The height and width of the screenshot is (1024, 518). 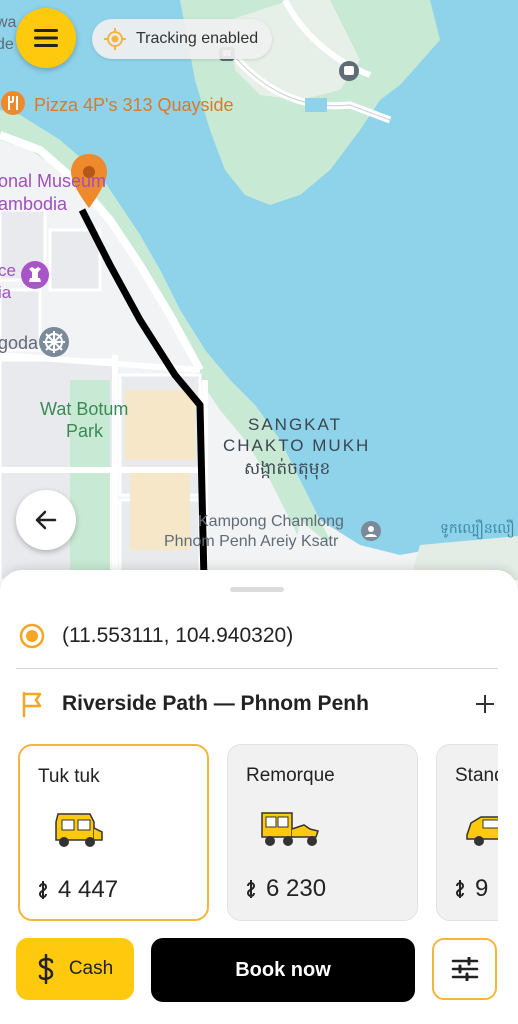 I want to click on tracking-status-pill: Tracking enabled, so click(x=182, y=39).